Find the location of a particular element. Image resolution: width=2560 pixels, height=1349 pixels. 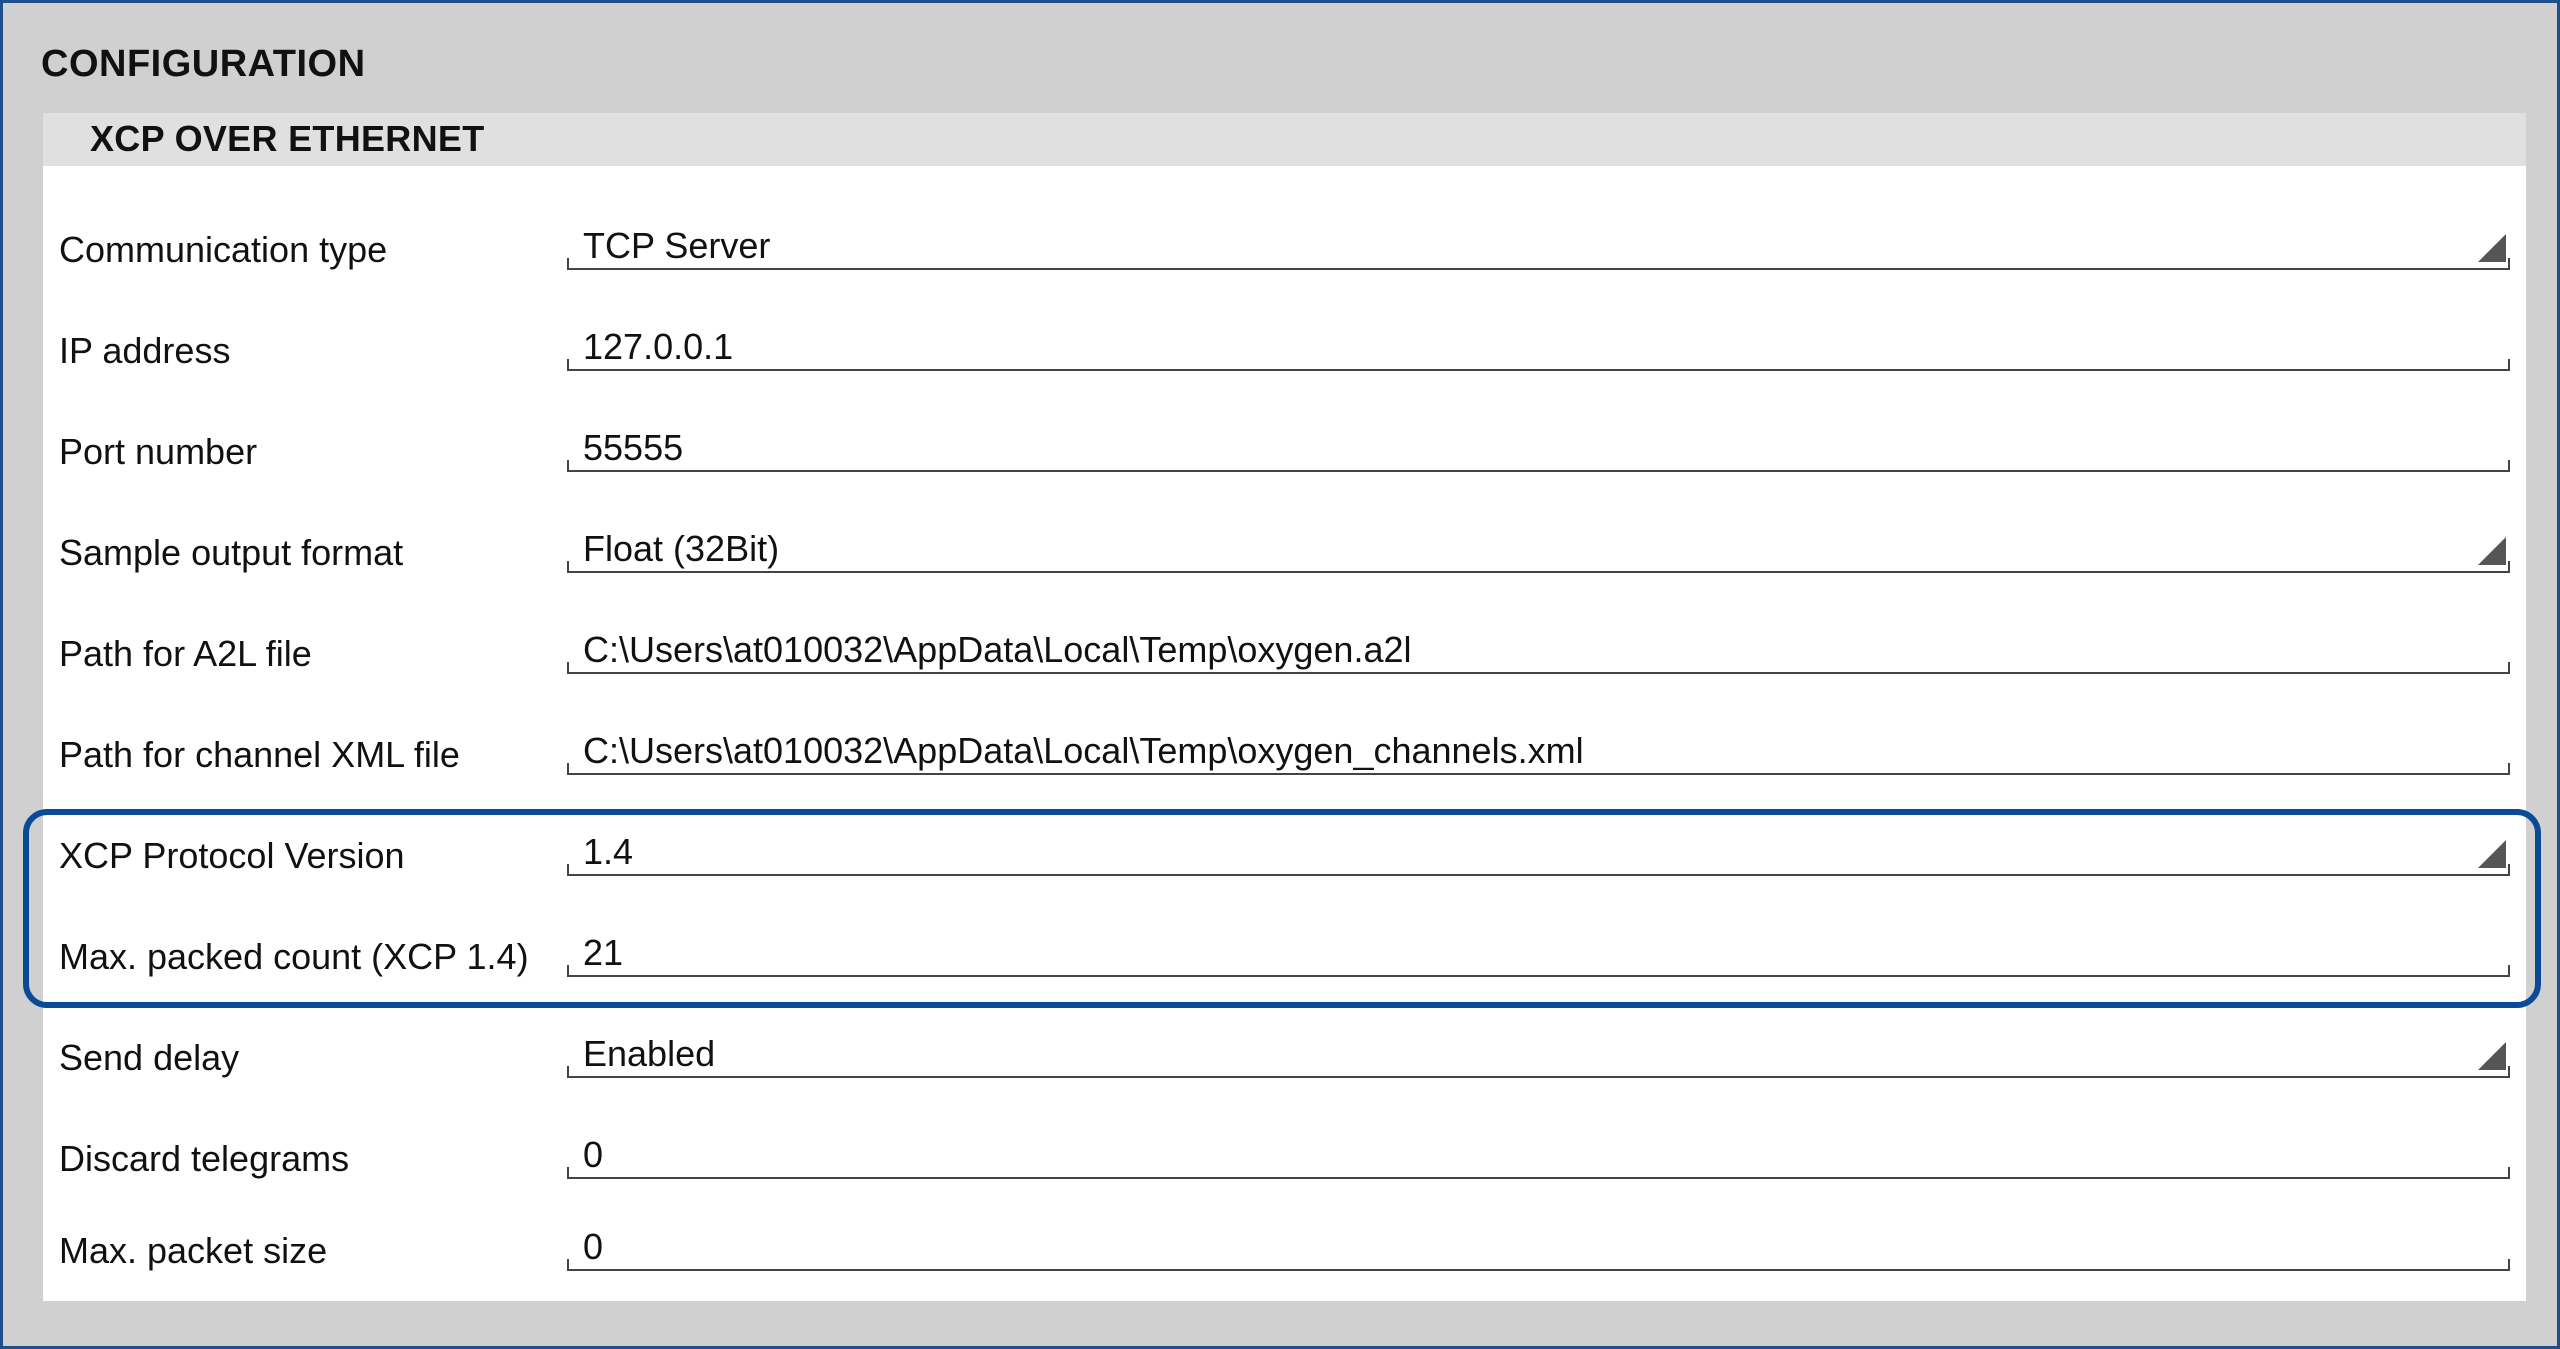

xcp-protocol-version-value: 1.4 is located at coordinates (608, 851).